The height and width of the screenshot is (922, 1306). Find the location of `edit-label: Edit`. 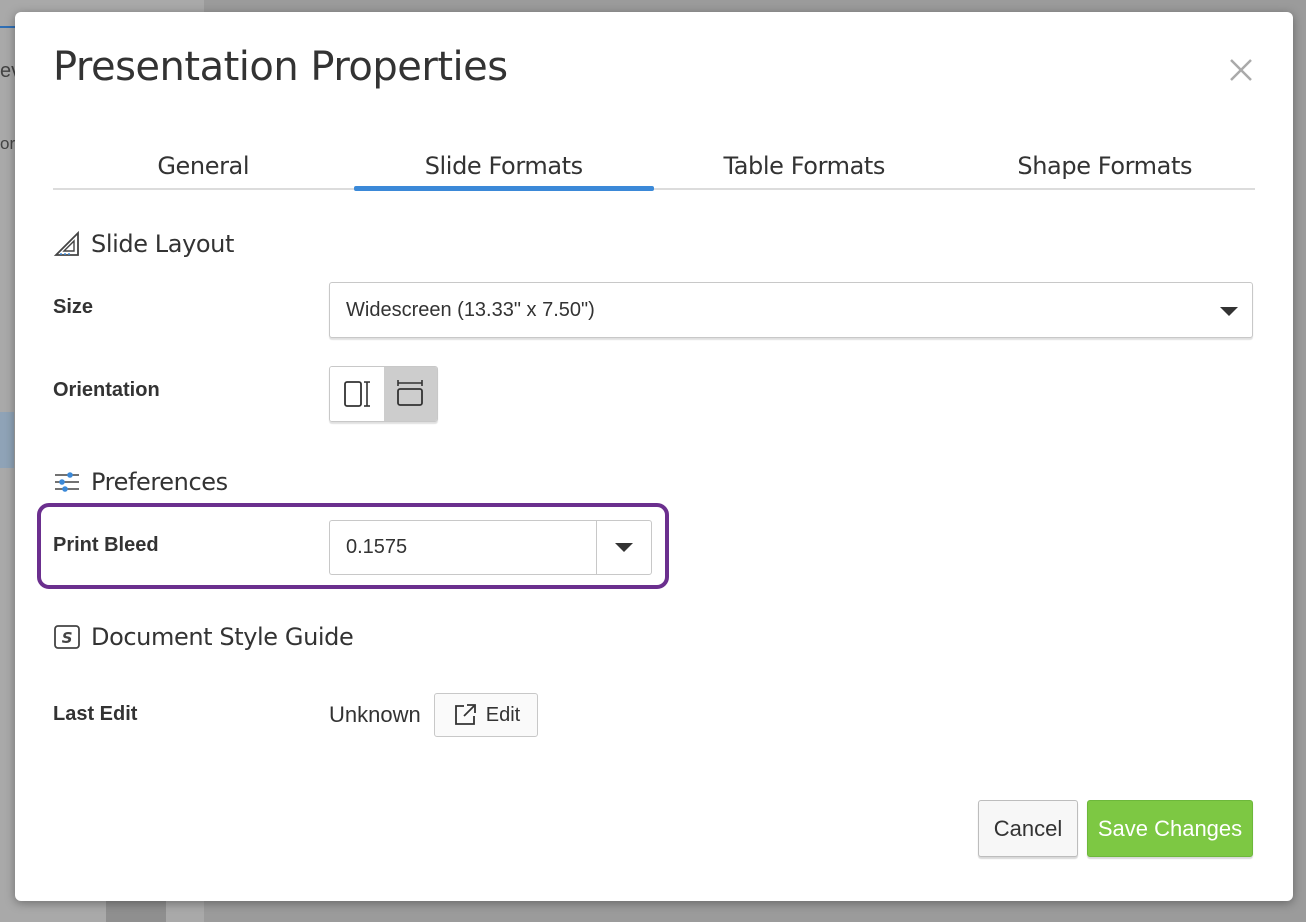

edit-label: Edit is located at coordinates (503, 714).